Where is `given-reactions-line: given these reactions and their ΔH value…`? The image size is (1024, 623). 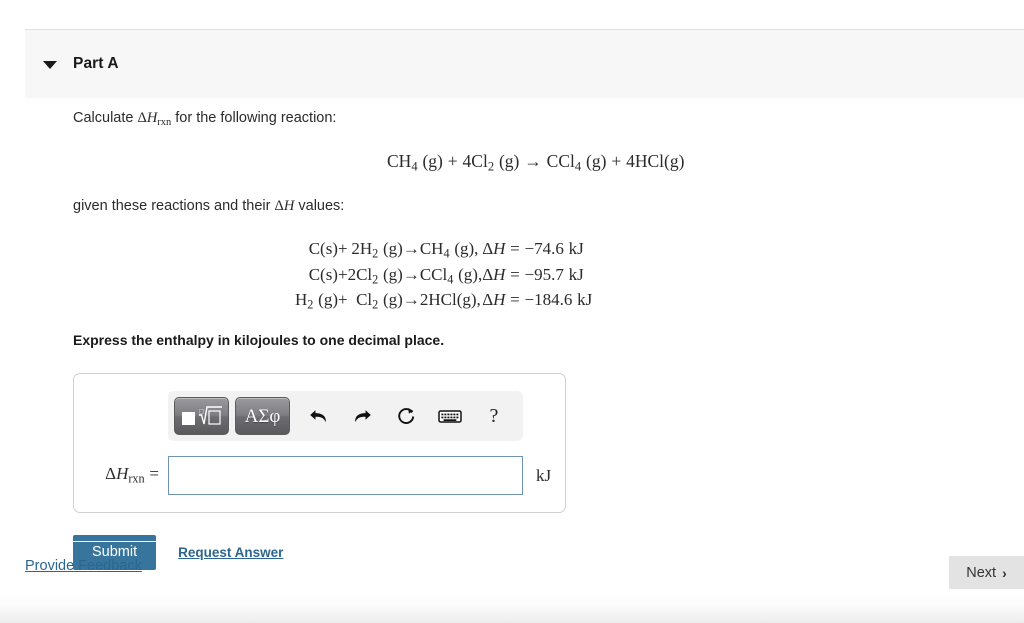 given-reactions-line: given these reactions and their ΔH value… is located at coordinates (538, 207).